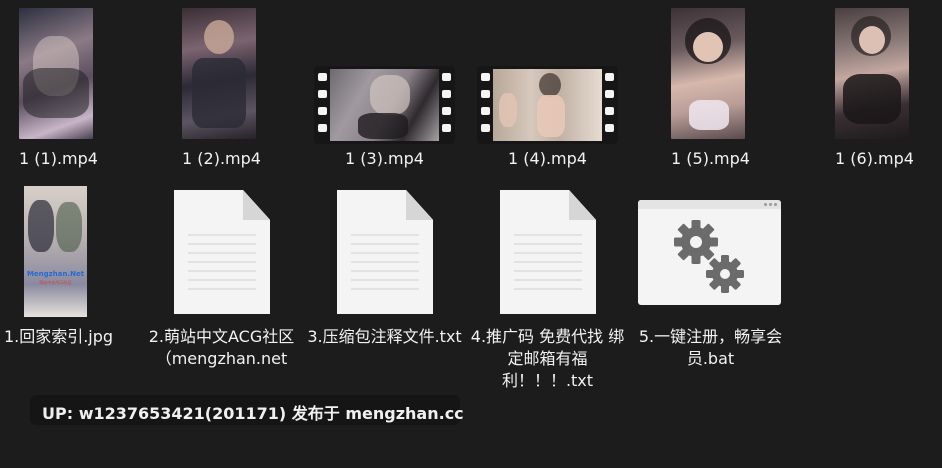 Image resolution: width=942 pixels, height=468 pixels. I want to click on uploader-watermark: UP: w1237653421(201171) 发布于 mengzhan.cc, so click(247, 410).